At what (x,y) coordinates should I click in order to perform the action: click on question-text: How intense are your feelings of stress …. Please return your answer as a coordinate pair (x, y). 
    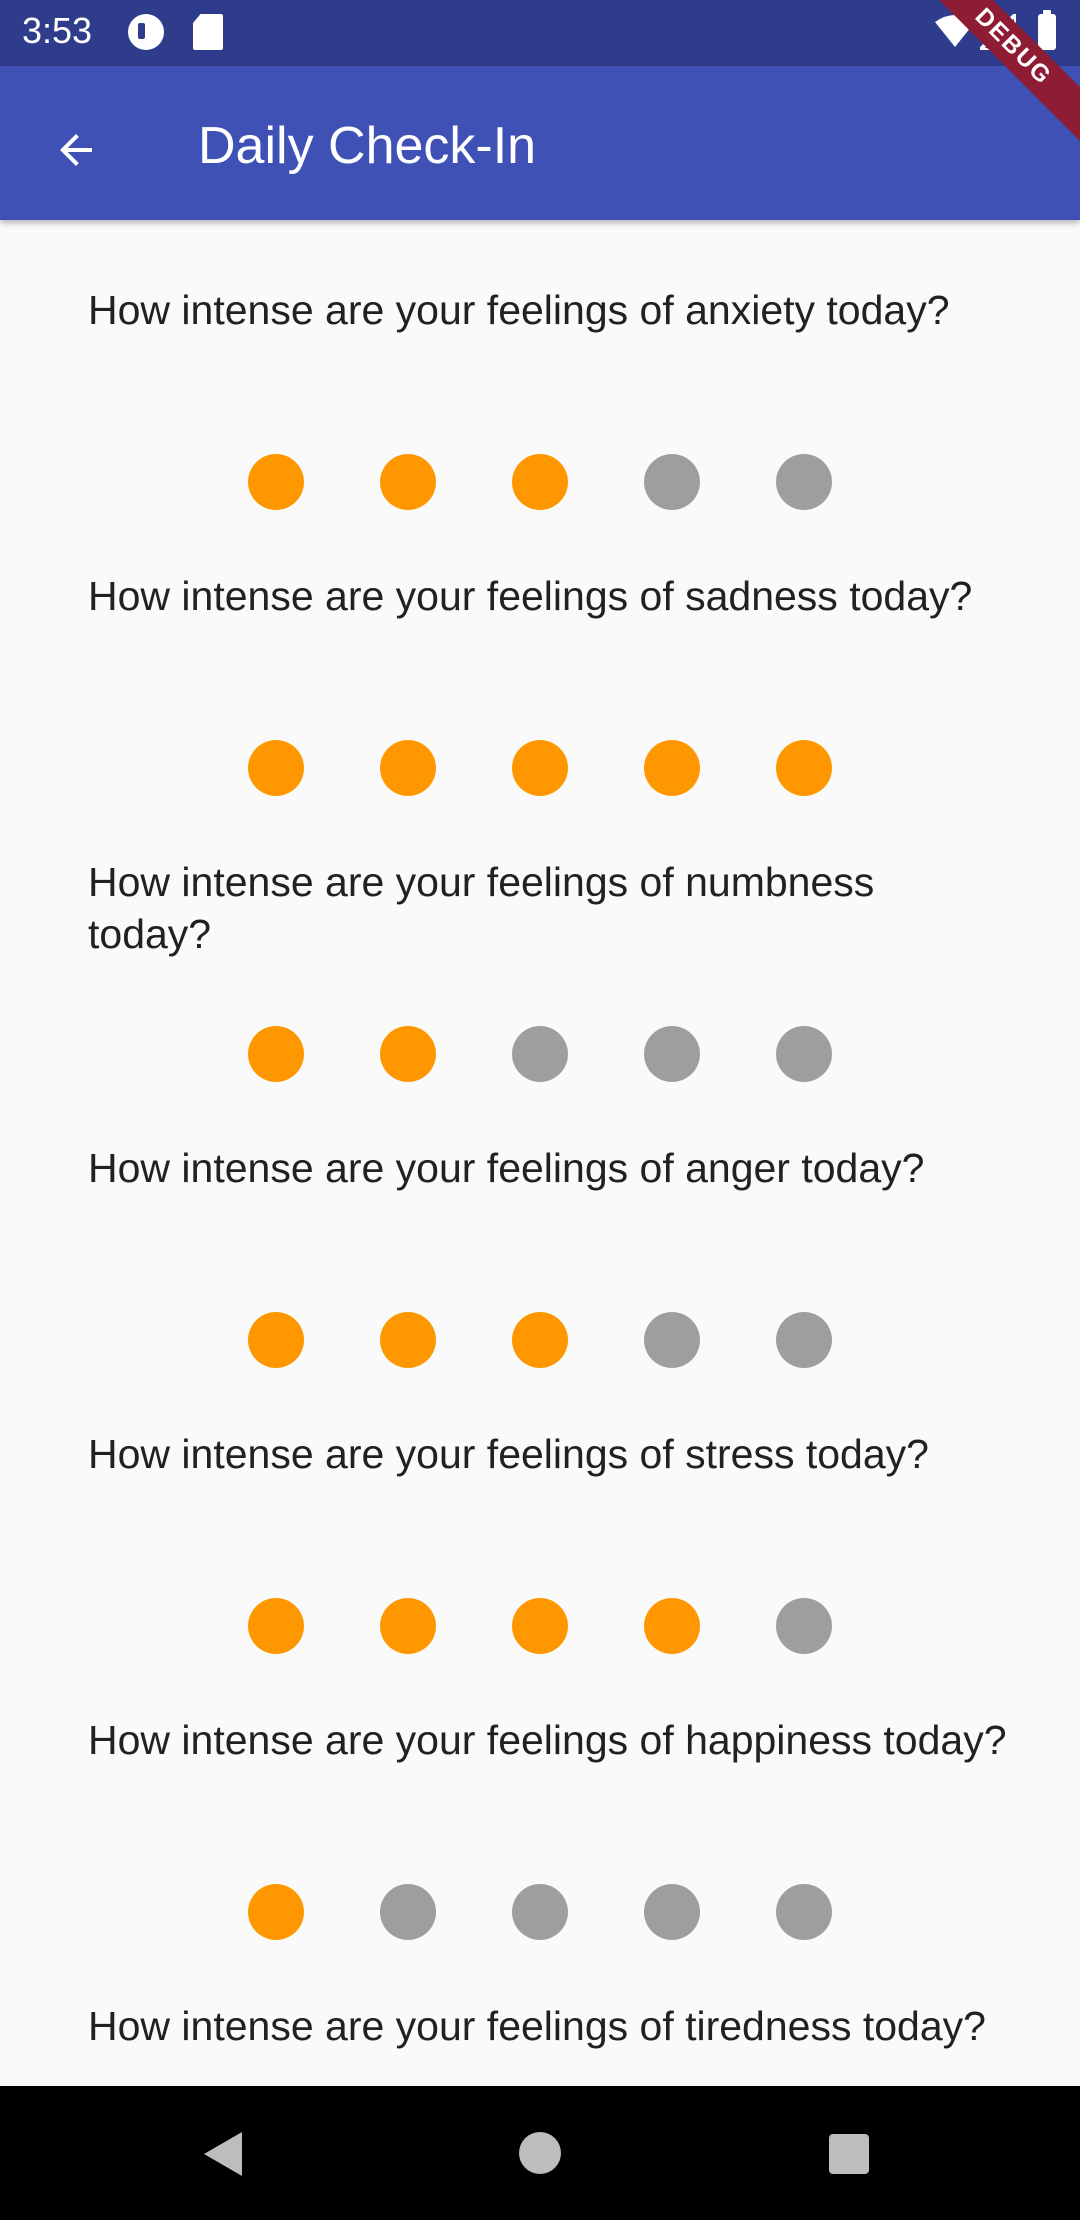
    Looking at the image, I should click on (508, 1454).